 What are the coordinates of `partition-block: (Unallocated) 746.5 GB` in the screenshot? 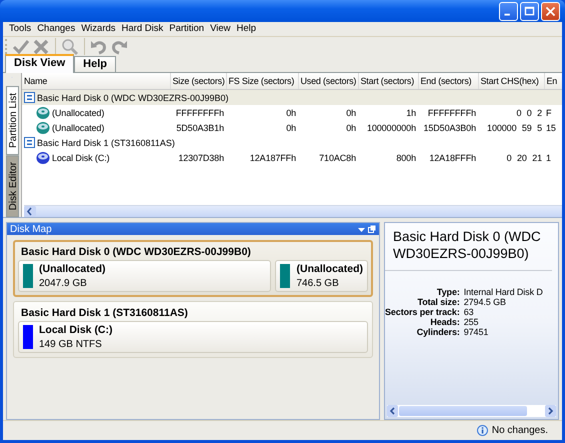 It's located at (321, 276).